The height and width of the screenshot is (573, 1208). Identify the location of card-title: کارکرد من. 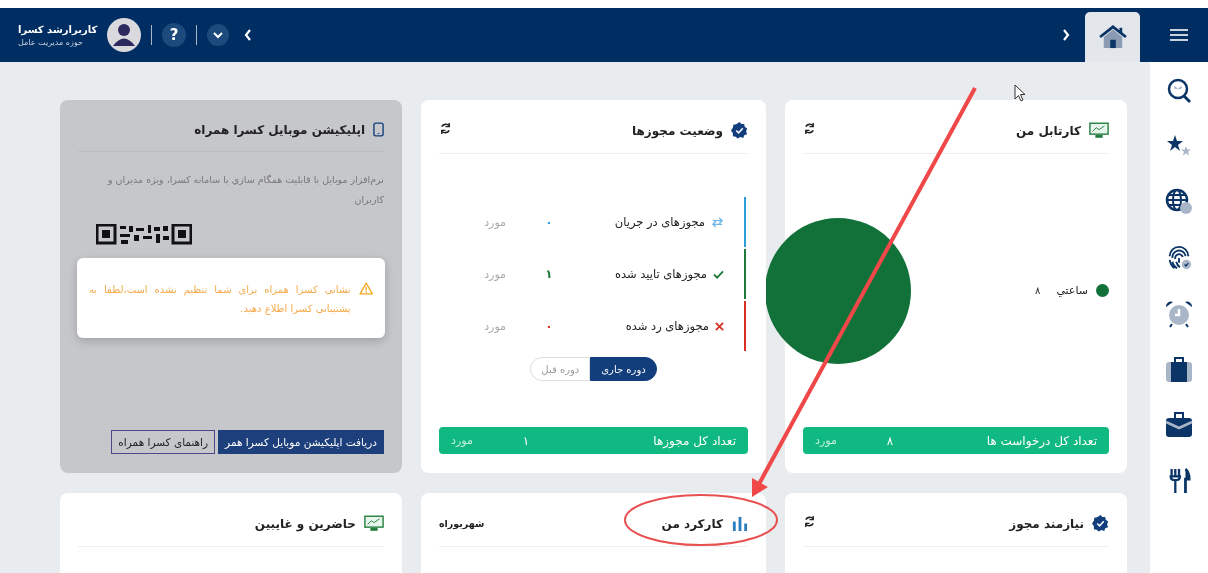
(692, 523).